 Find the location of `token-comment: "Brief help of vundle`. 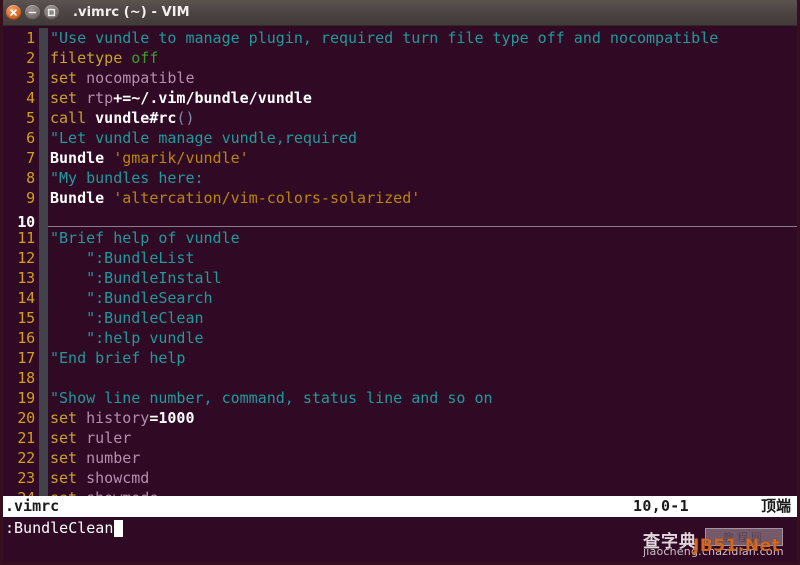

token-comment: "Brief help of vundle is located at coordinates (145, 238).